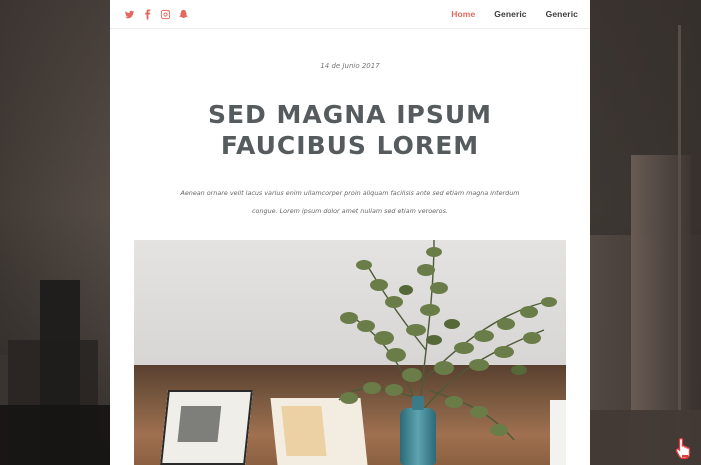  I want to click on social-links, so click(156, 14).